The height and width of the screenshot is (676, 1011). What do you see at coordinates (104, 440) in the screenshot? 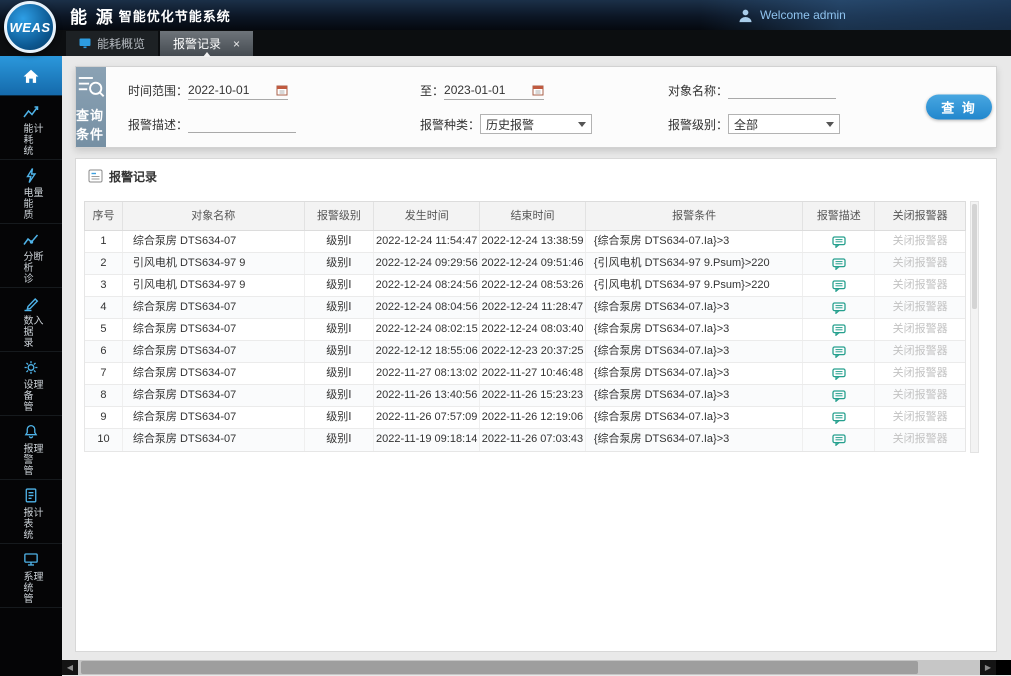
I see `cell-no: 10` at bounding box center [104, 440].